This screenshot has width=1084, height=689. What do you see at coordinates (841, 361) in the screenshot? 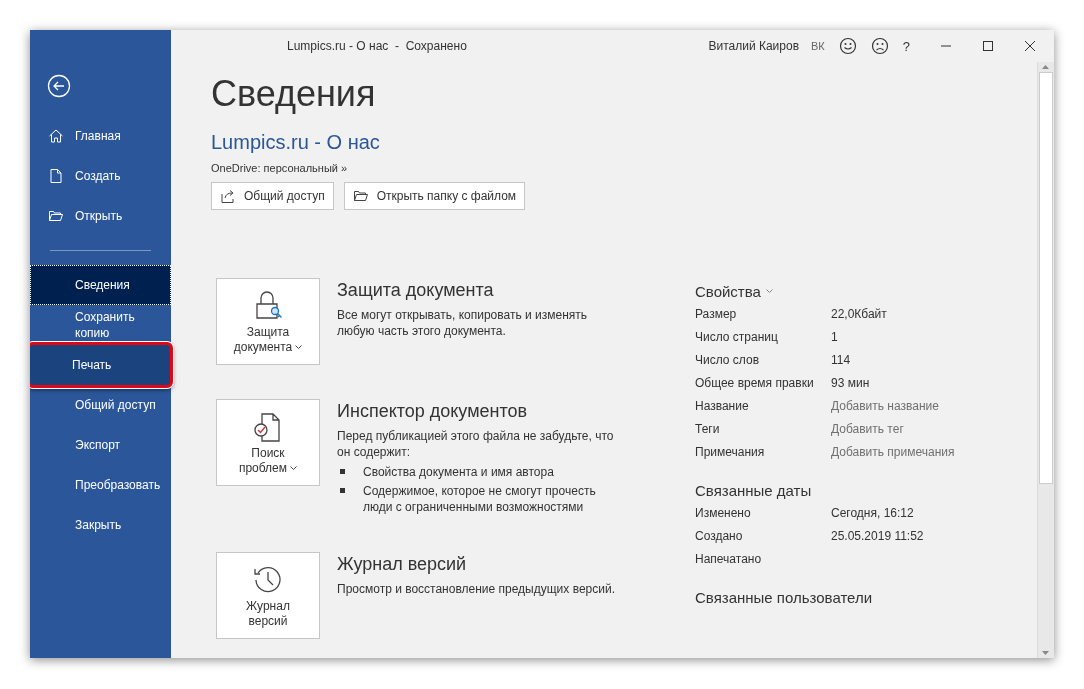
I see `property-value: 114` at bounding box center [841, 361].